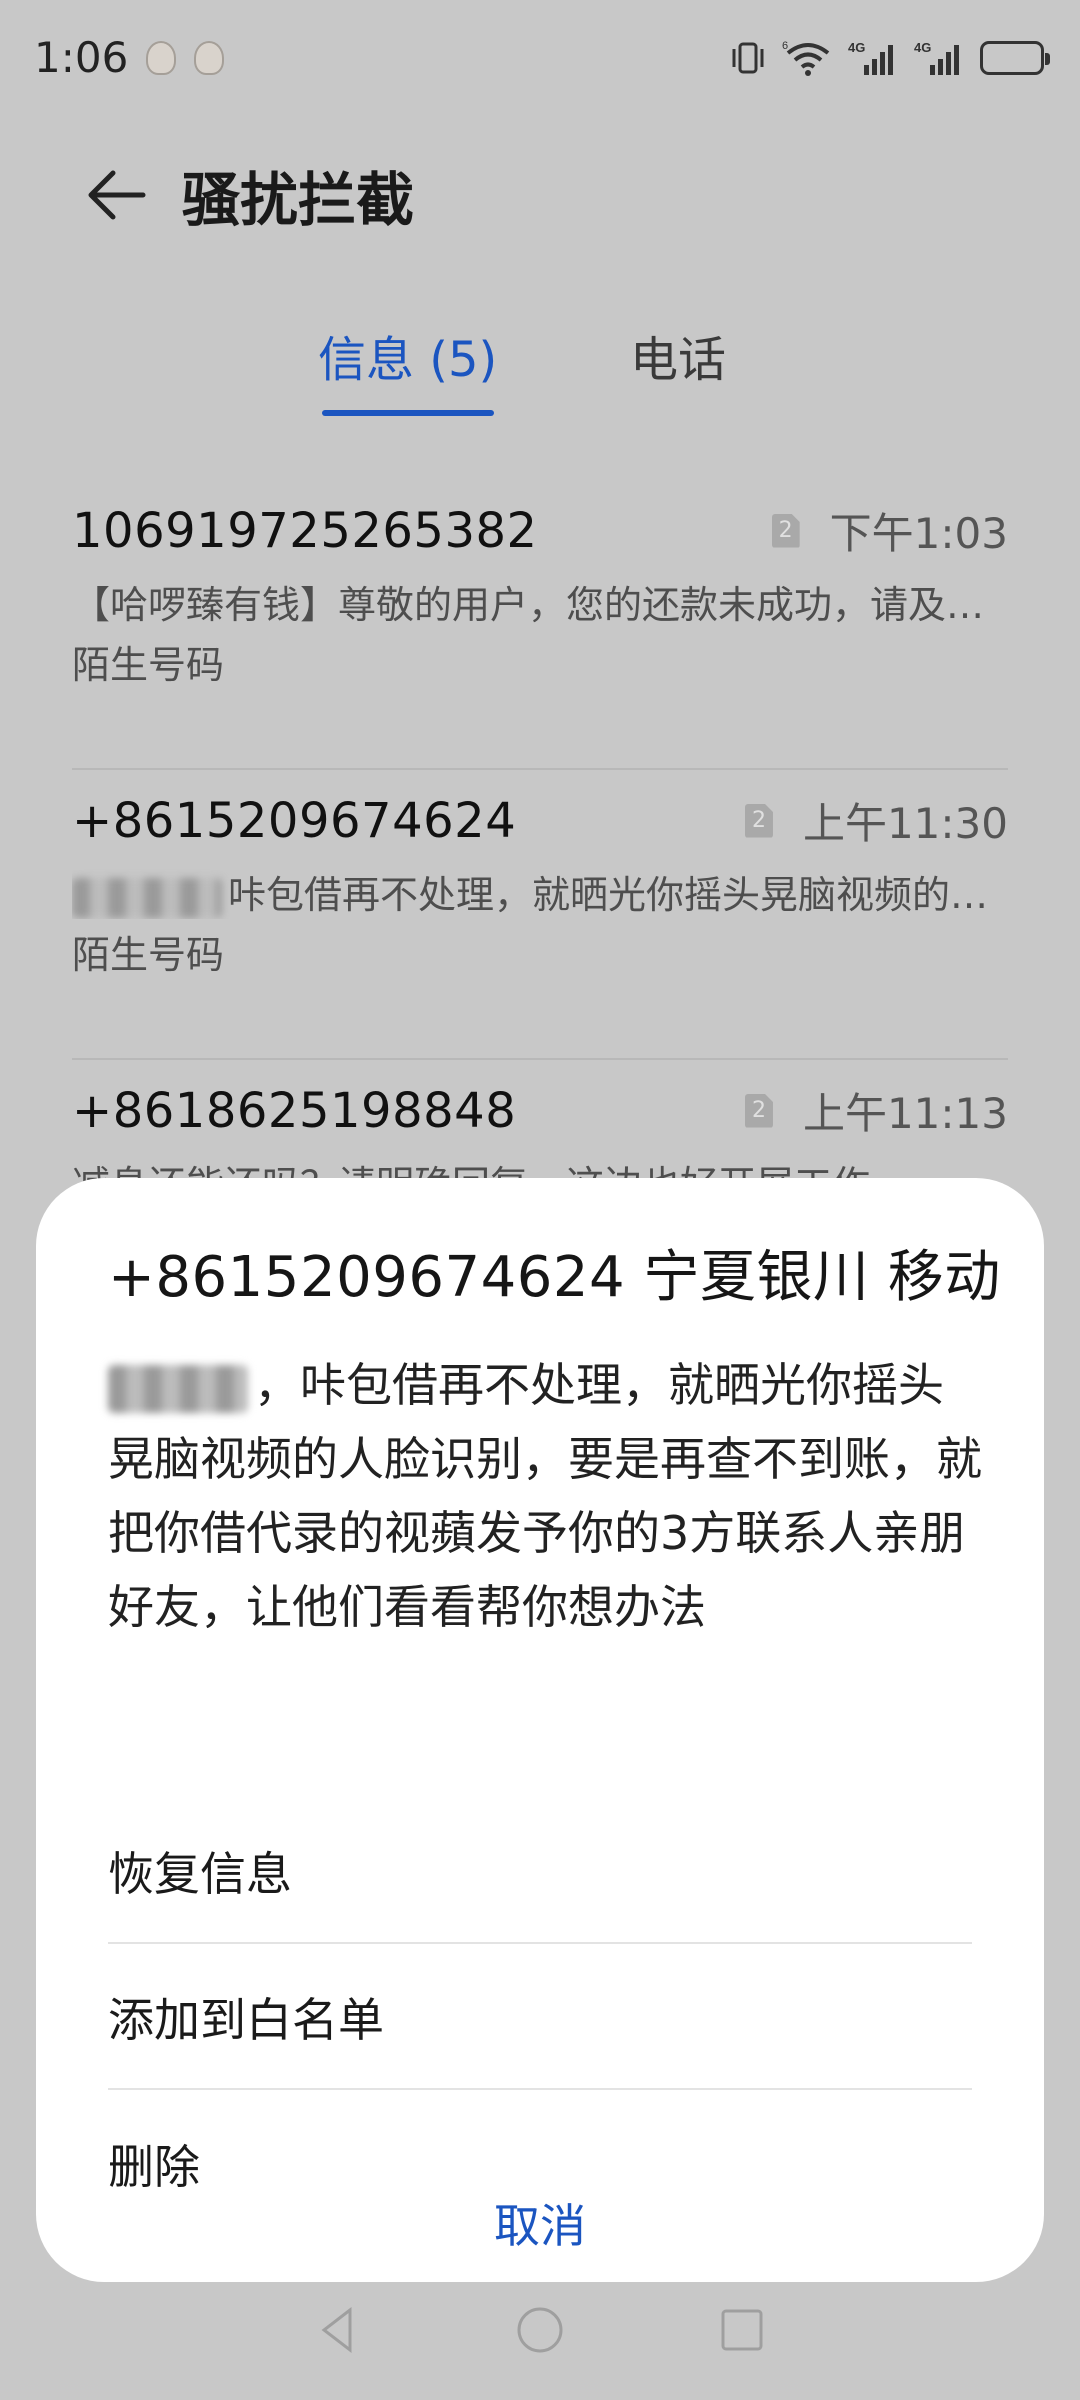  I want to click on page-title: 骚扰拦截, so click(298, 200).